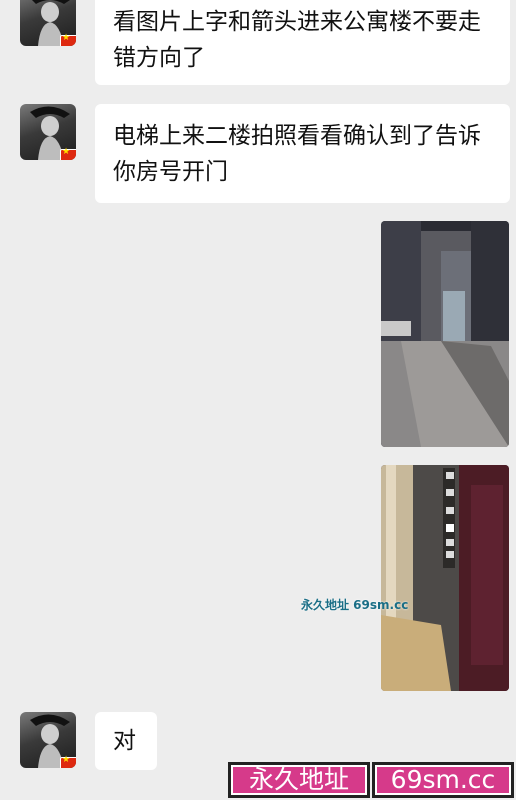 This screenshot has height=800, width=516. I want to click on message-text: 对, so click(124, 741).